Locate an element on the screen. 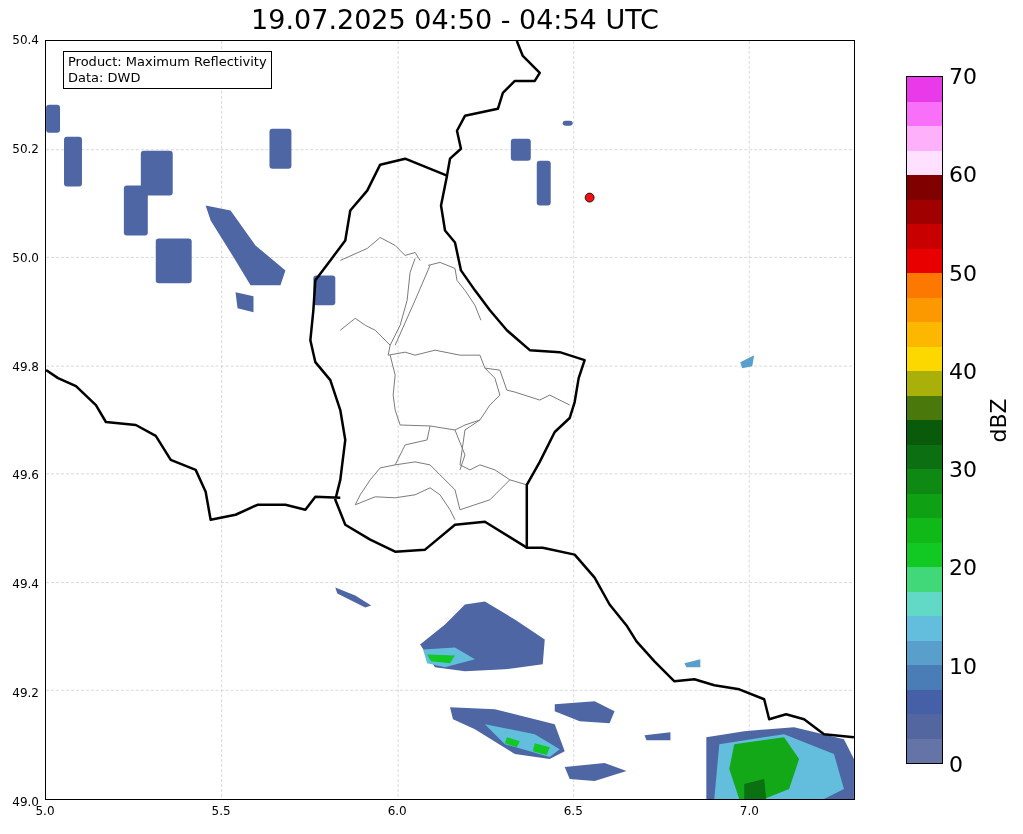 The image size is (1023, 834). colorbar-tick-label: 50 is located at coordinates (963, 273).